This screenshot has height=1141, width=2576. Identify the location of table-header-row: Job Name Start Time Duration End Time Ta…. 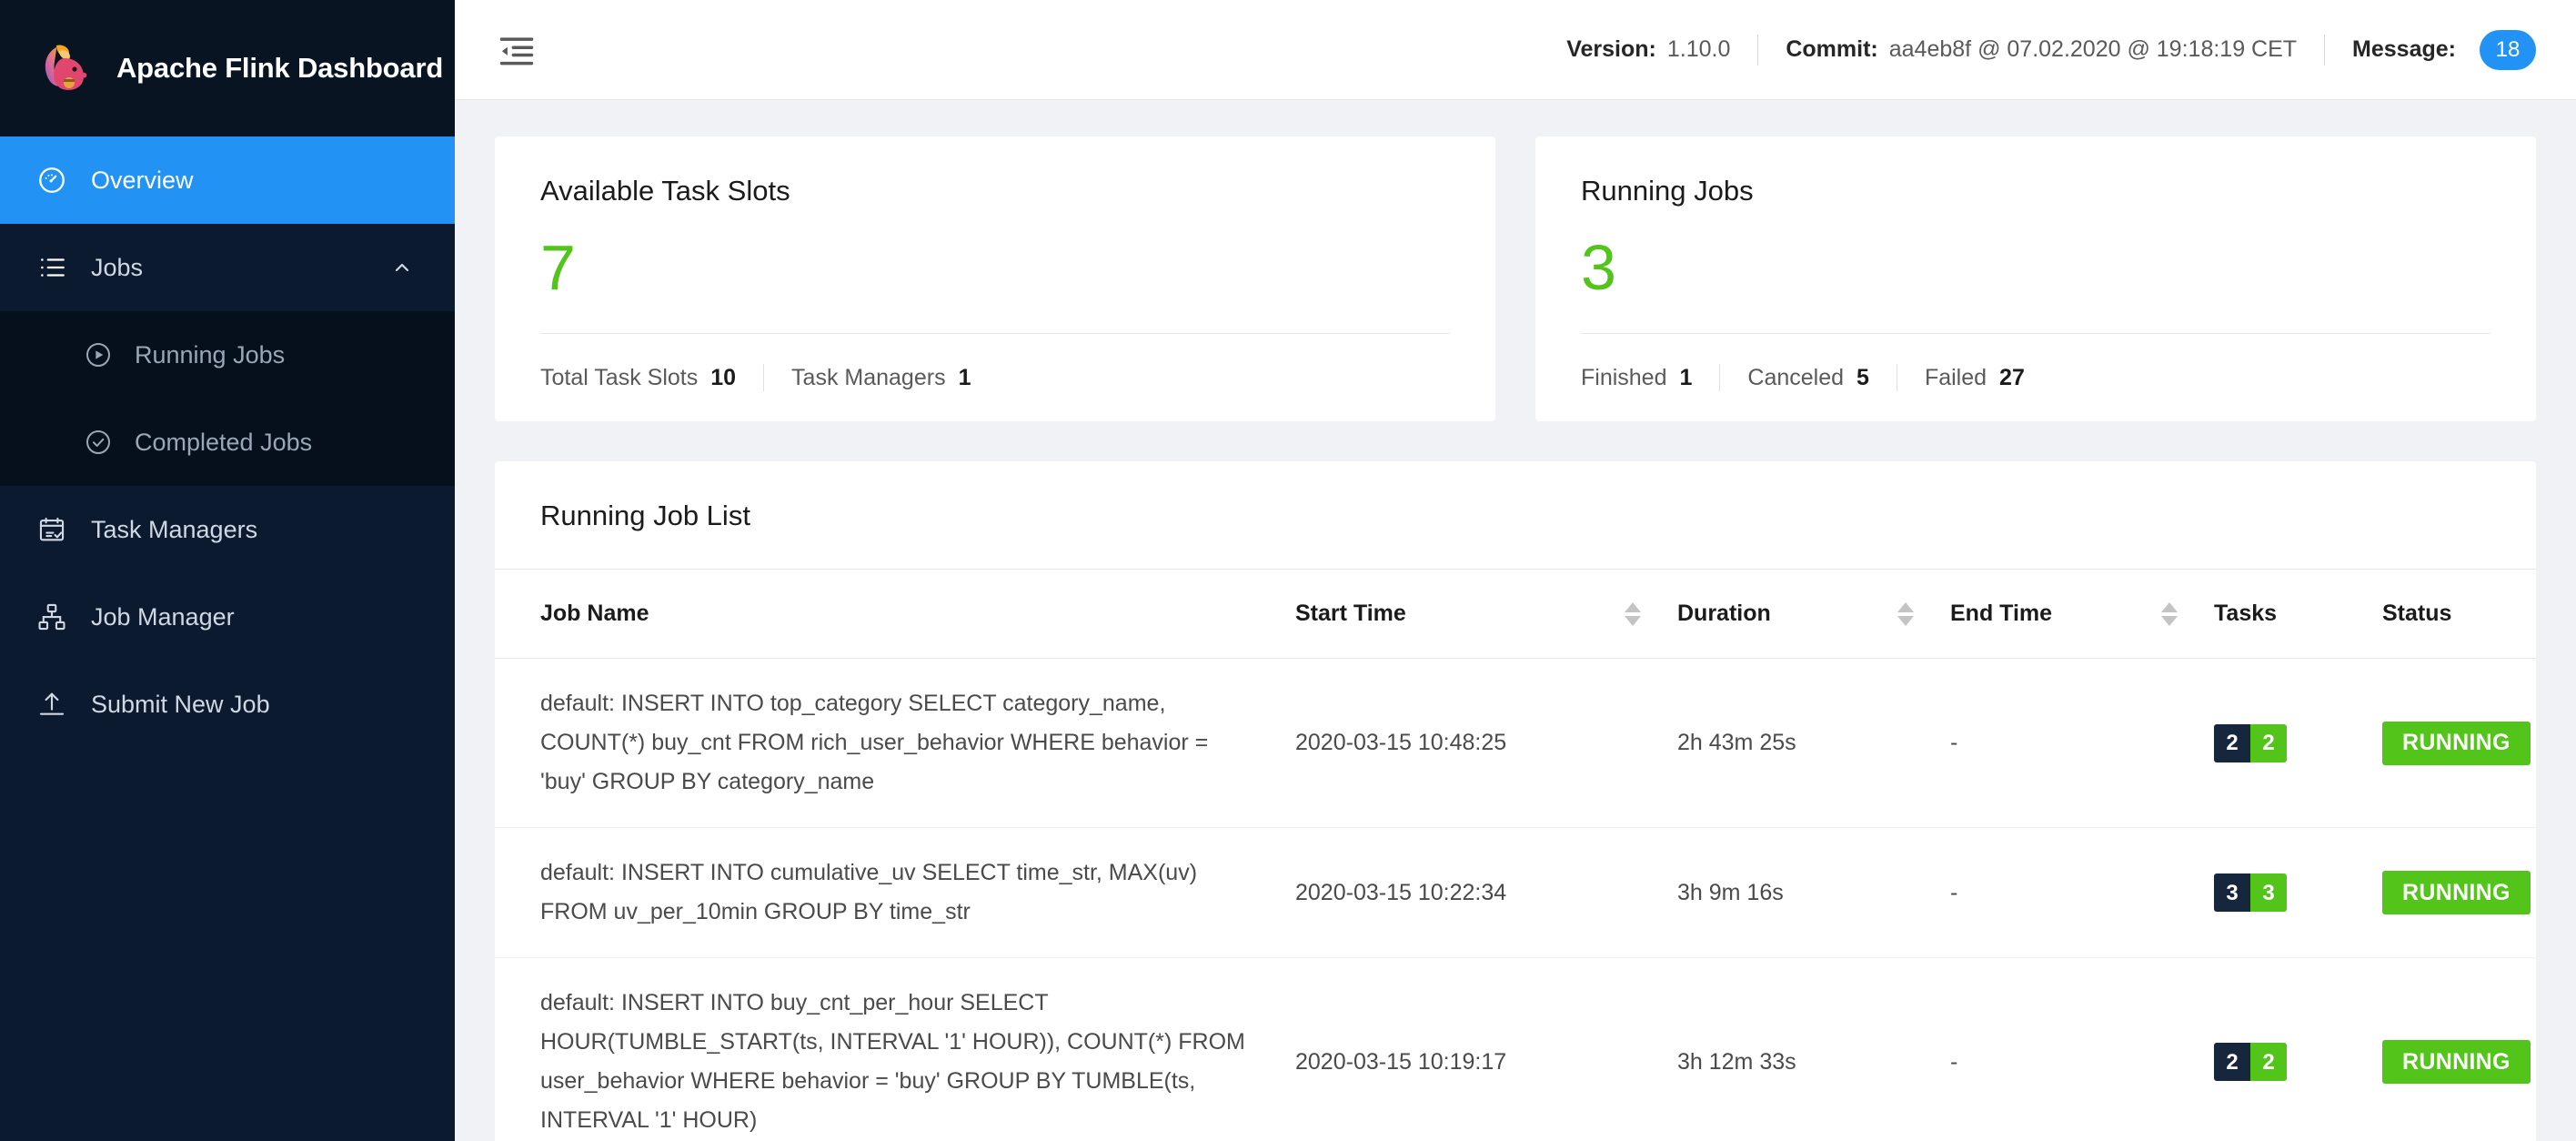
(1515, 614).